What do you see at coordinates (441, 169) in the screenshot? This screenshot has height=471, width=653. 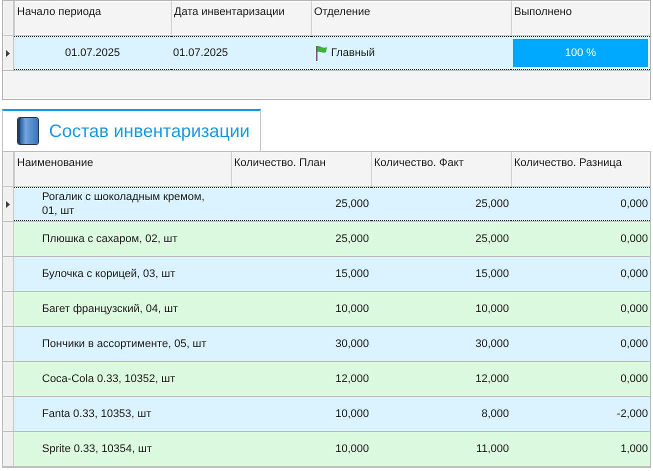 I see `column-header: Количество. Факт` at bounding box center [441, 169].